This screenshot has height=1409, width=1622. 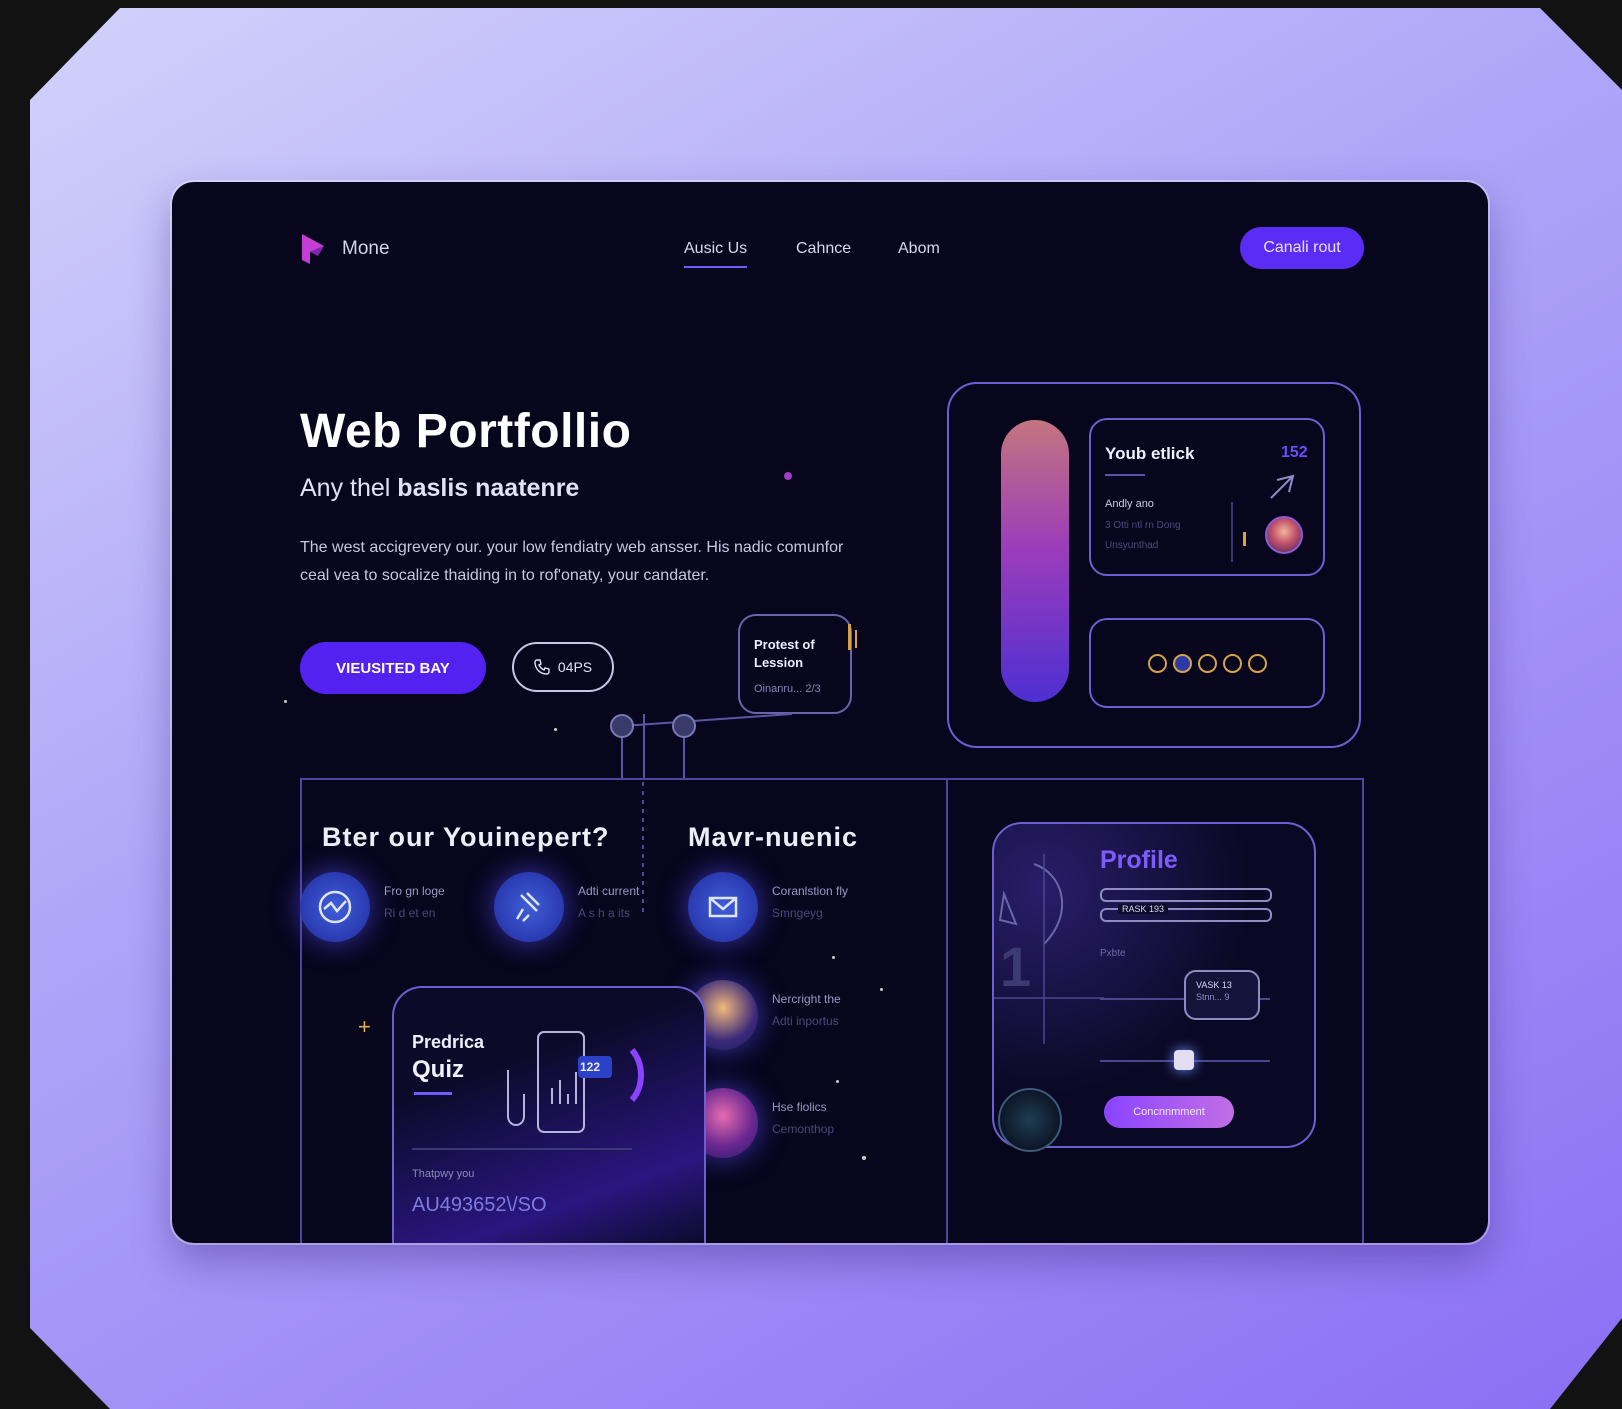 I want to click on profile-mini-card: VASK 13 Stnn... 9, so click(x=1222, y=995).